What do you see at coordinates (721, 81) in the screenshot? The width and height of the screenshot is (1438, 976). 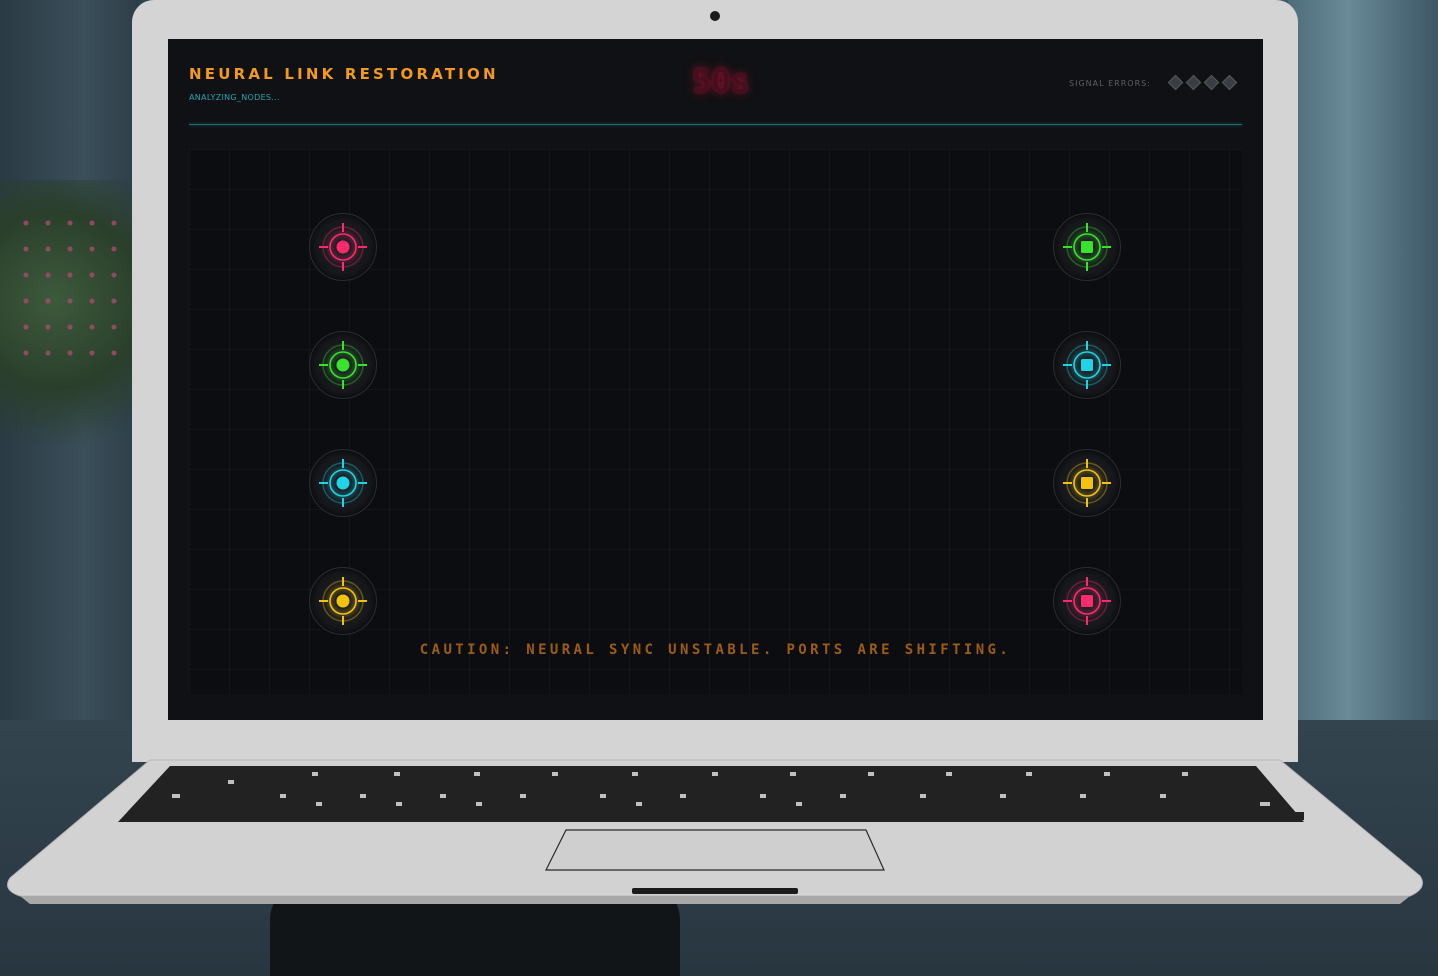 I see `countdown-timer: 50s` at bounding box center [721, 81].